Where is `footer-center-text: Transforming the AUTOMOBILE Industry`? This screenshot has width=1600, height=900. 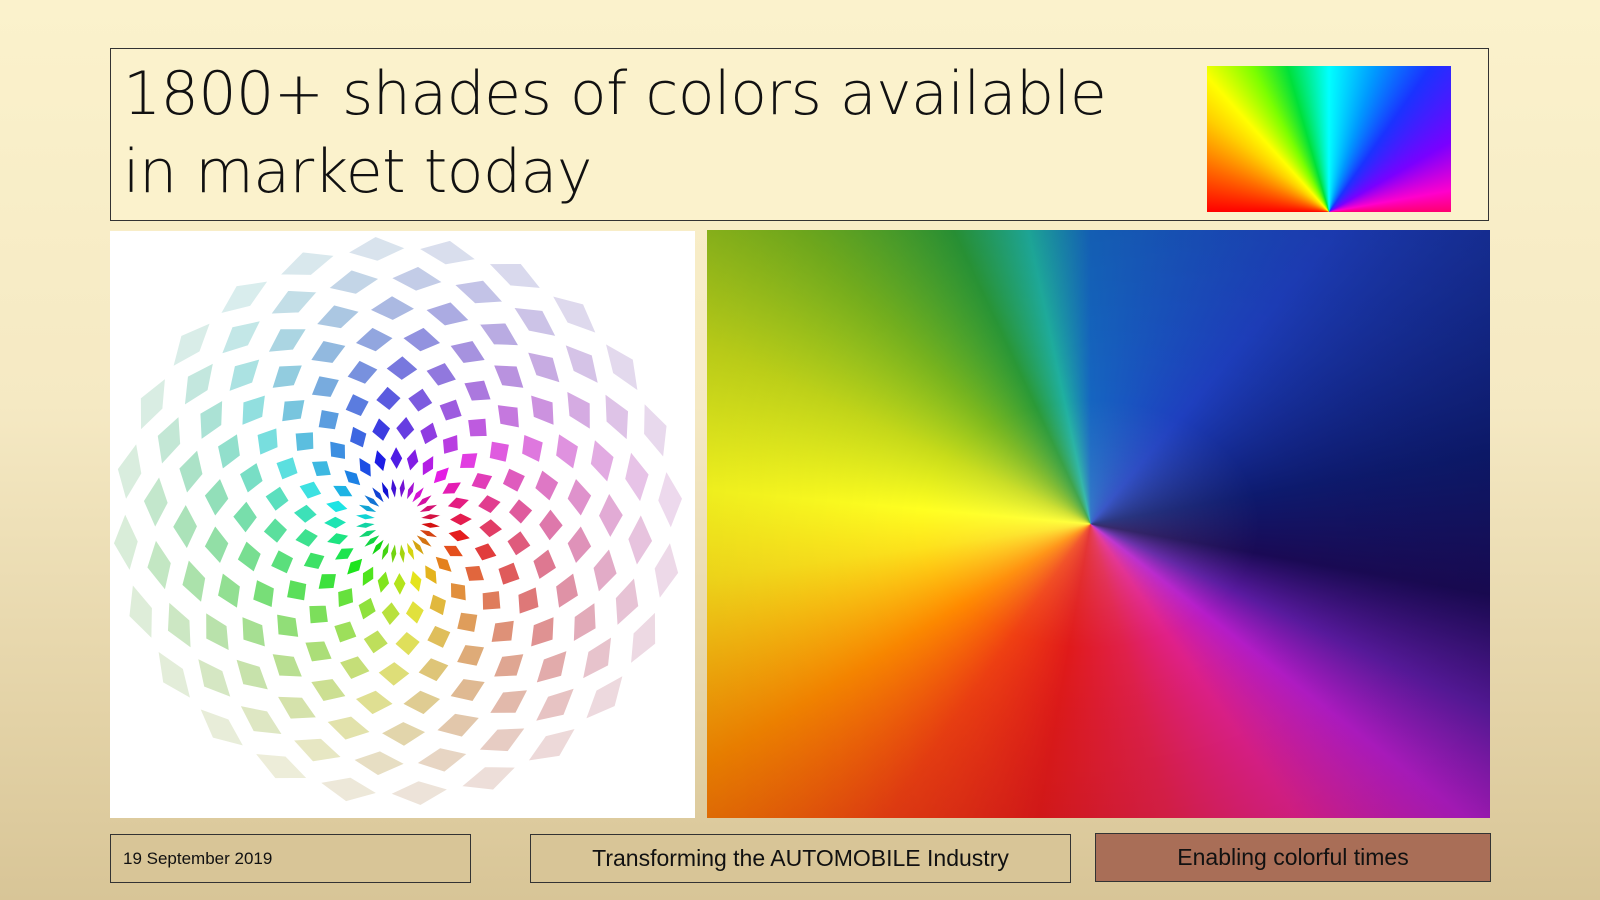
footer-center-text: Transforming the AUTOMOBILE Industry is located at coordinates (800, 858).